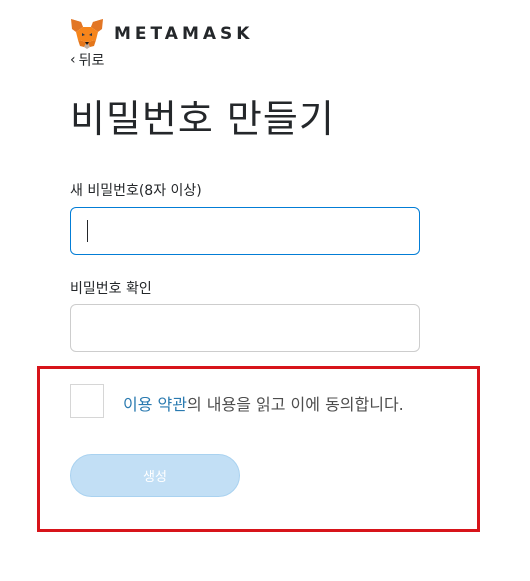 The image size is (530, 581). I want to click on terms-suffix: 의 내용을 읽고 이에 동의합니다., so click(295, 404).